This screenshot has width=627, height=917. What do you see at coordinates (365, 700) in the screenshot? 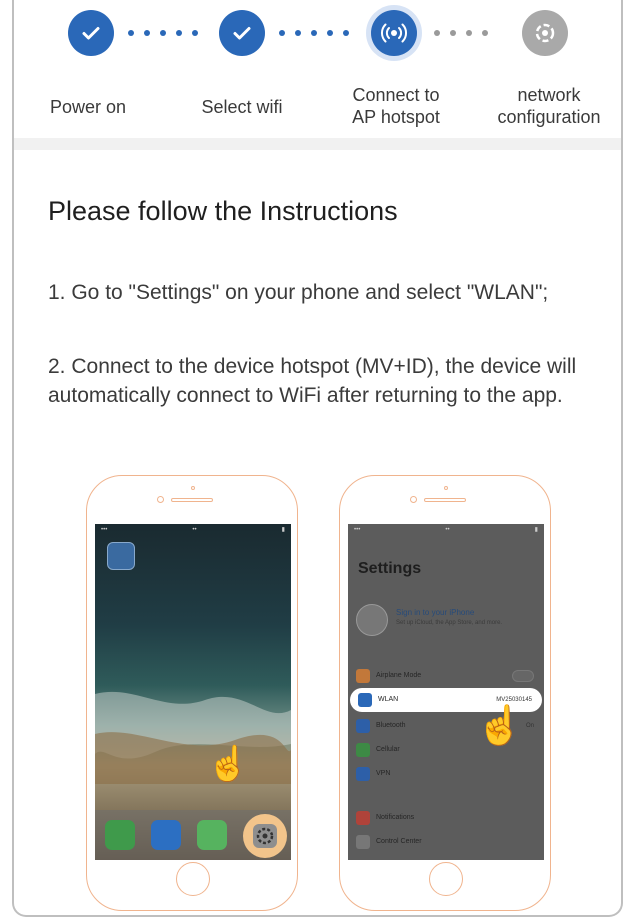
I see `wifi-icon` at bounding box center [365, 700].